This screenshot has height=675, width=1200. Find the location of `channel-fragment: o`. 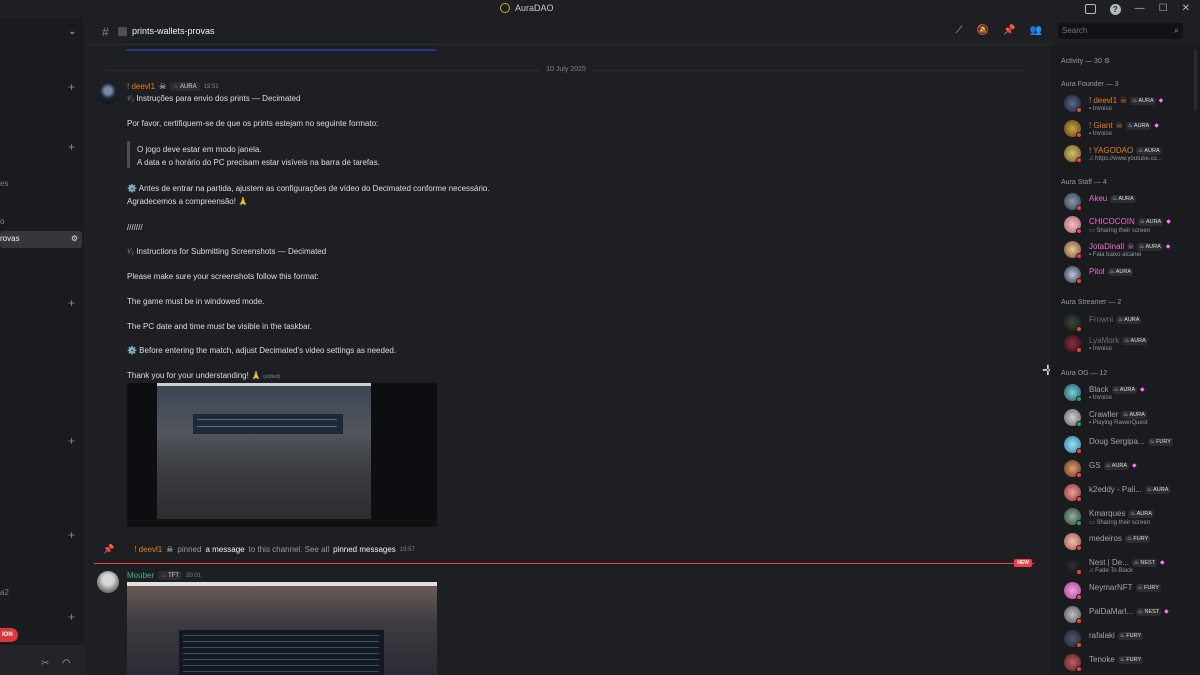

channel-fragment: o is located at coordinates (2, 221).